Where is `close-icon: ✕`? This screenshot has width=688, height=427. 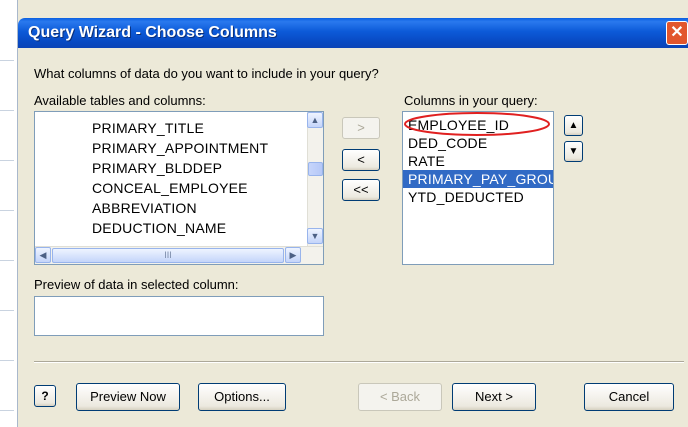
close-icon: ✕ is located at coordinates (677, 32).